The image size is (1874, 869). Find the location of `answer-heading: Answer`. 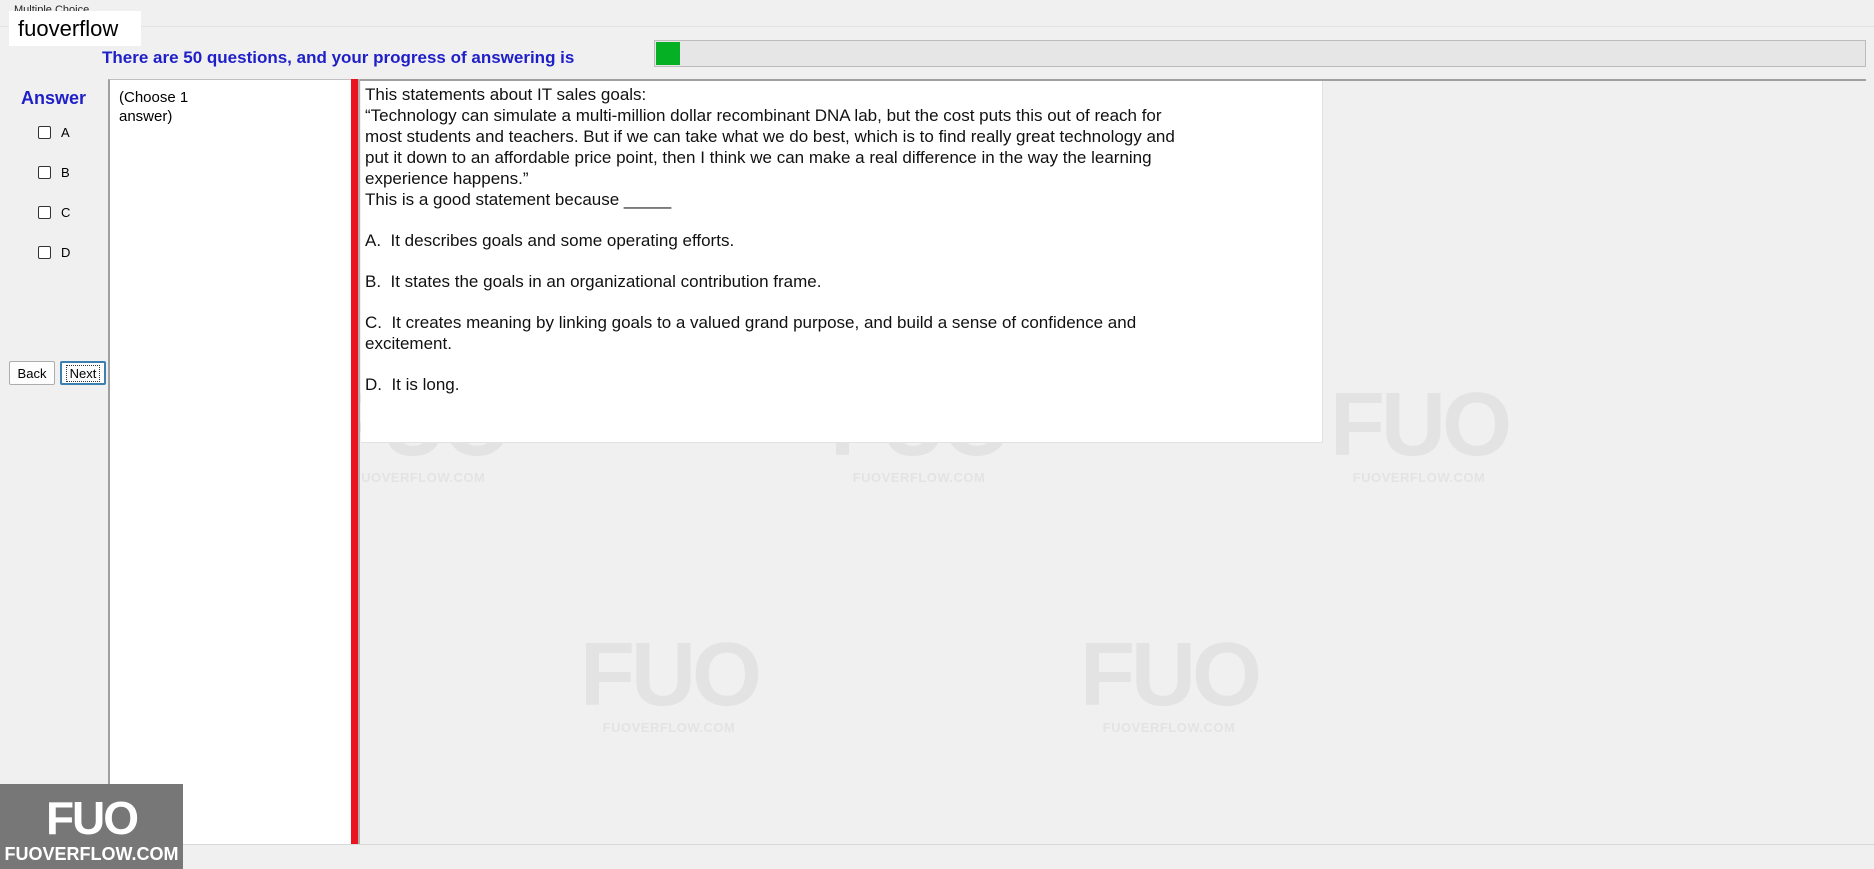

answer-heading: Answer is located at coordinates (54, 98).